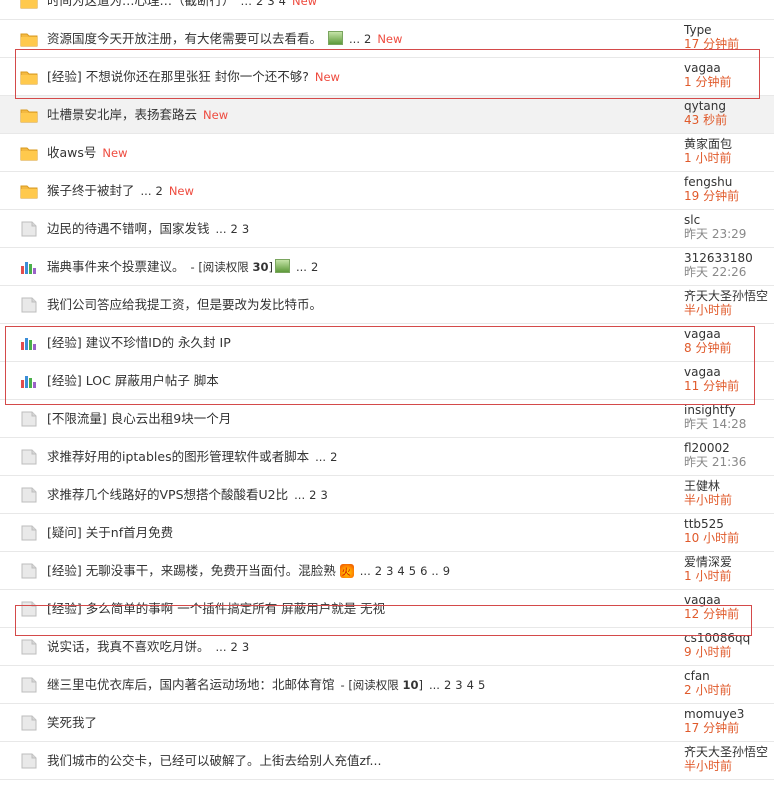 The image size is (774, 797). I want to click on last-post-time: 43 秒前, so click(705, 120).